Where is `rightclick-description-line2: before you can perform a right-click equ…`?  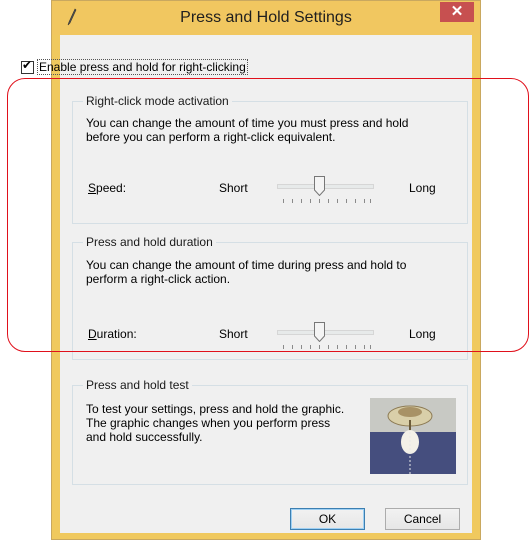 rightclick-description-line2: before you can perform a right-click equ… is located at coordinates (211, 137).